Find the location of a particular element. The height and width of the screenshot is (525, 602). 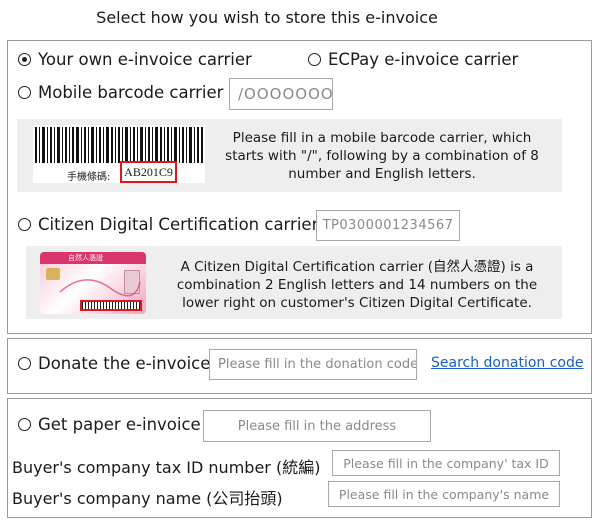

mobile-barcode-input: /OOOOOOO is located at coordinates (281, 94).